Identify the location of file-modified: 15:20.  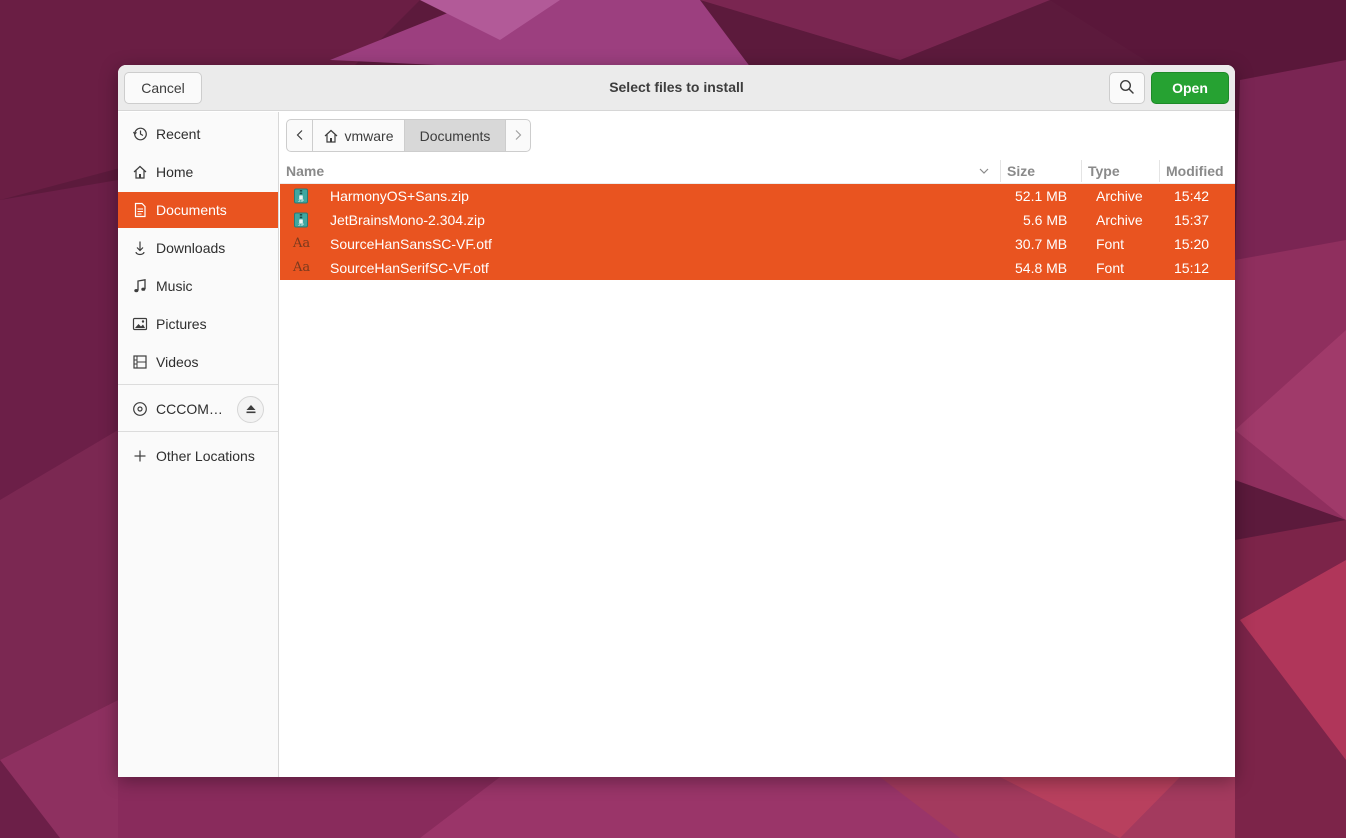
(1192, 244).